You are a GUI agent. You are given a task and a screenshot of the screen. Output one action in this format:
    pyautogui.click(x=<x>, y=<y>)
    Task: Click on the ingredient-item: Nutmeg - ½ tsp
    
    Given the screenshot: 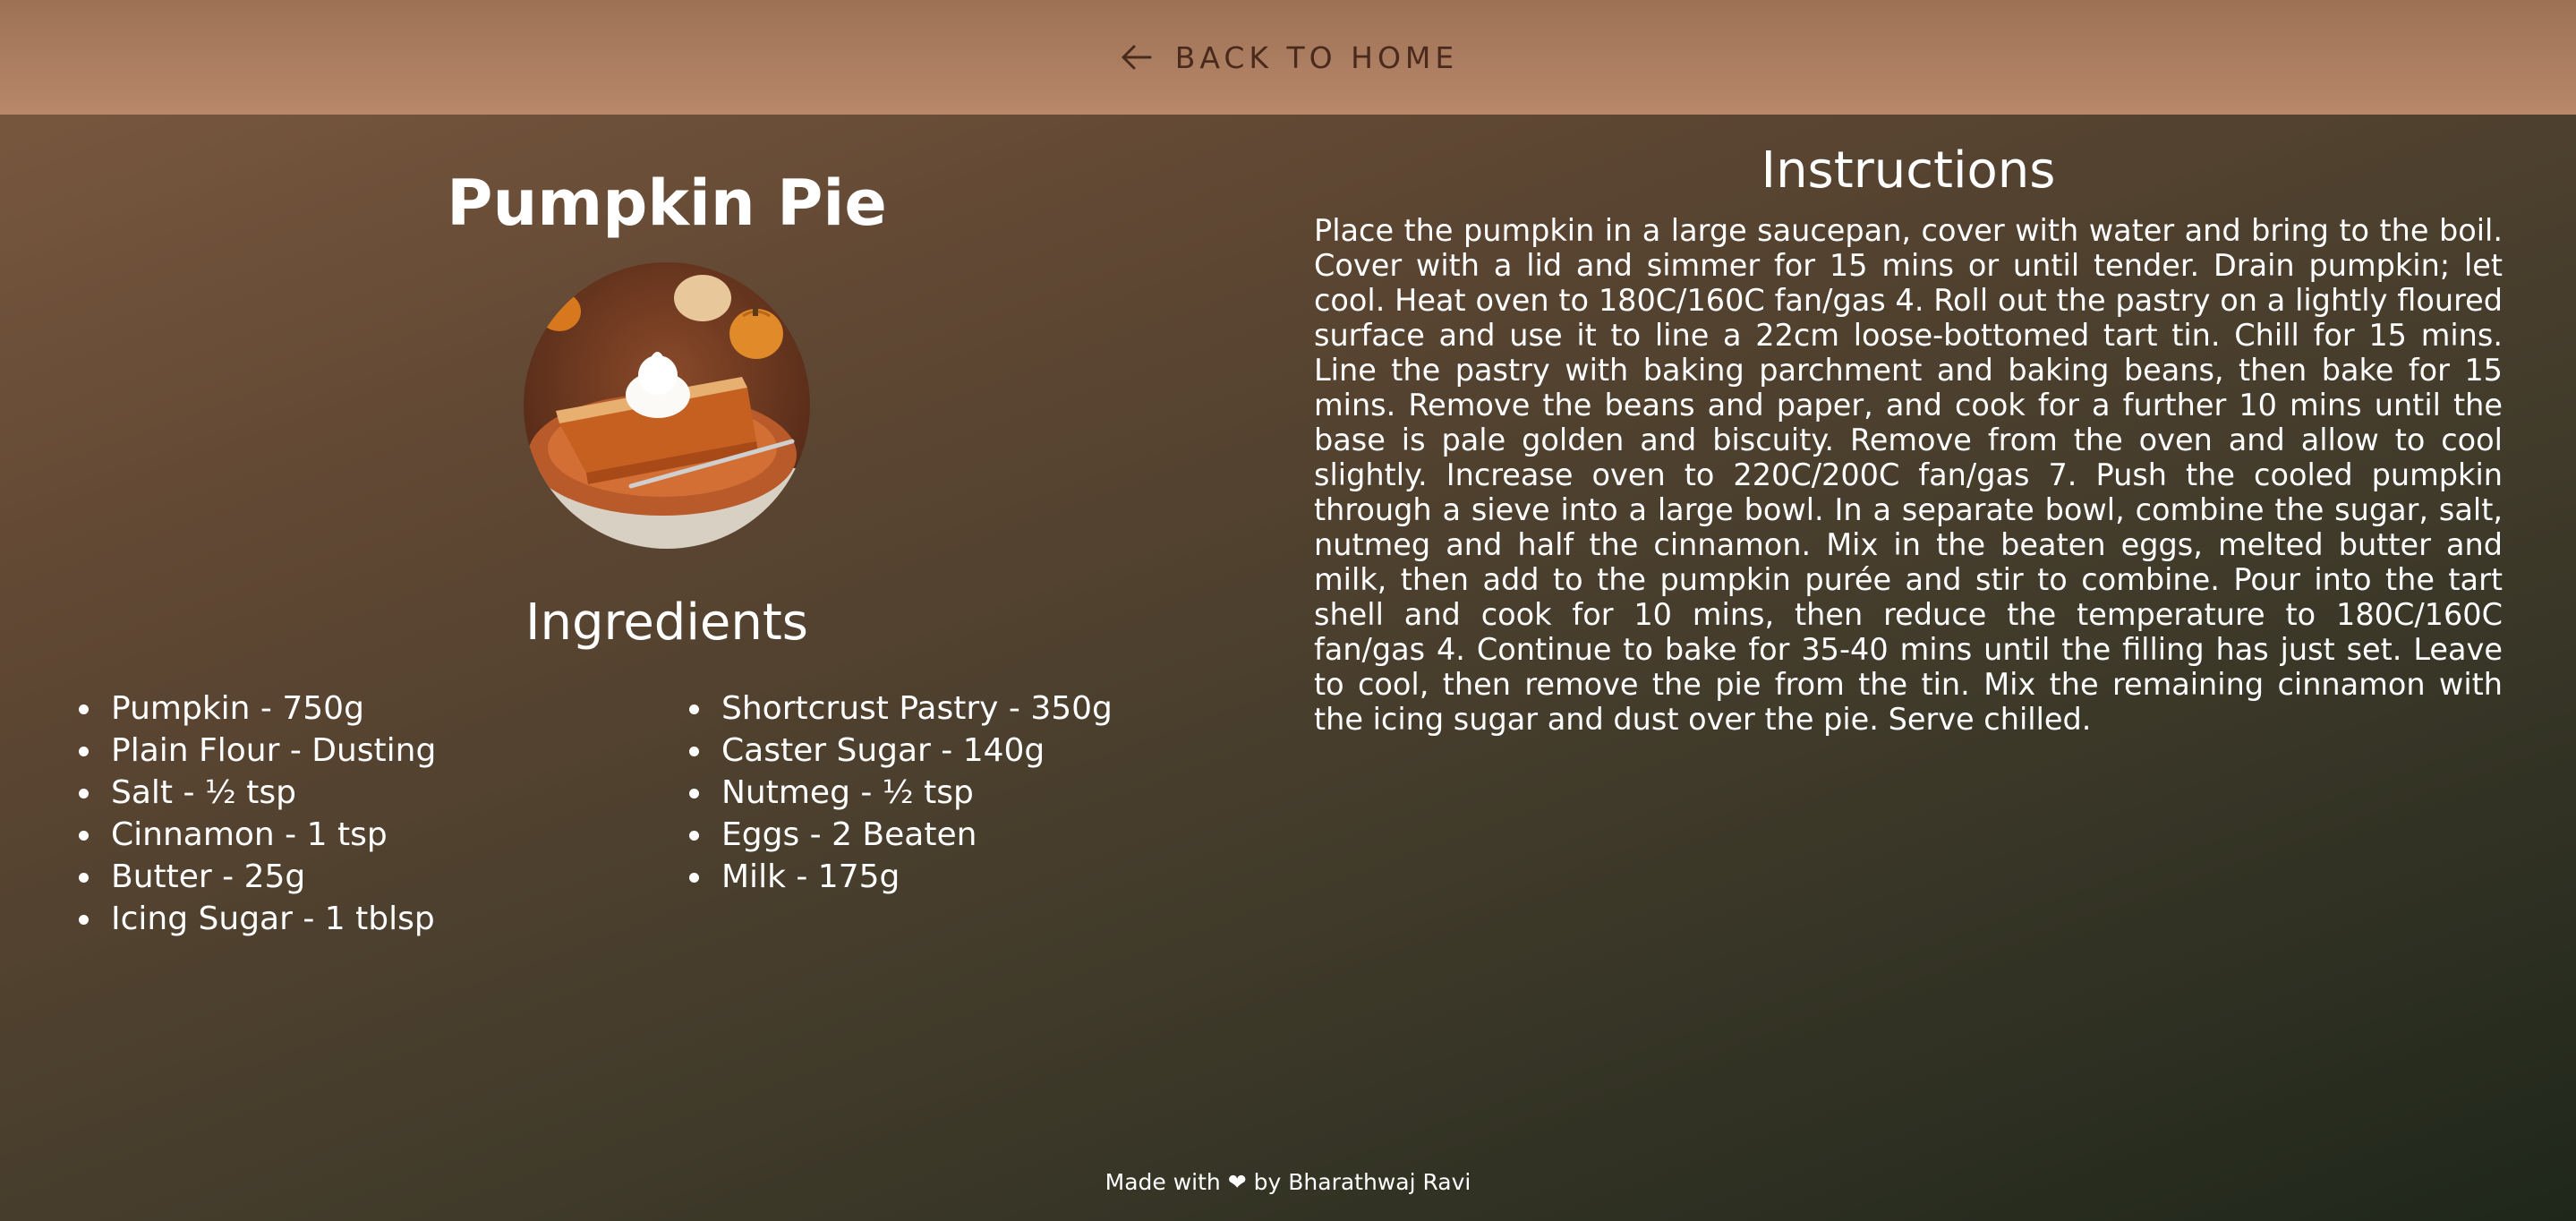 What is the action you would take?
    pyautogui.click(x=913, y=793)
    